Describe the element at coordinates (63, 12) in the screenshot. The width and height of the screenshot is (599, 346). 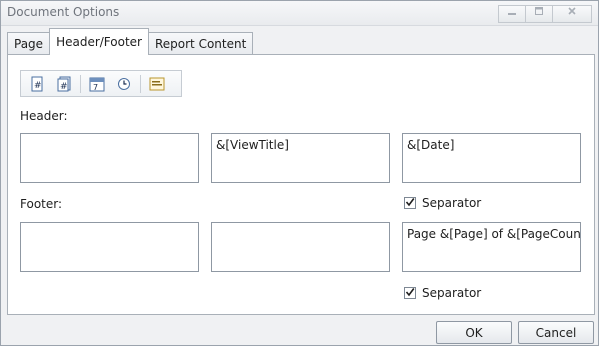
I see `window-title: Document Options` at that location.